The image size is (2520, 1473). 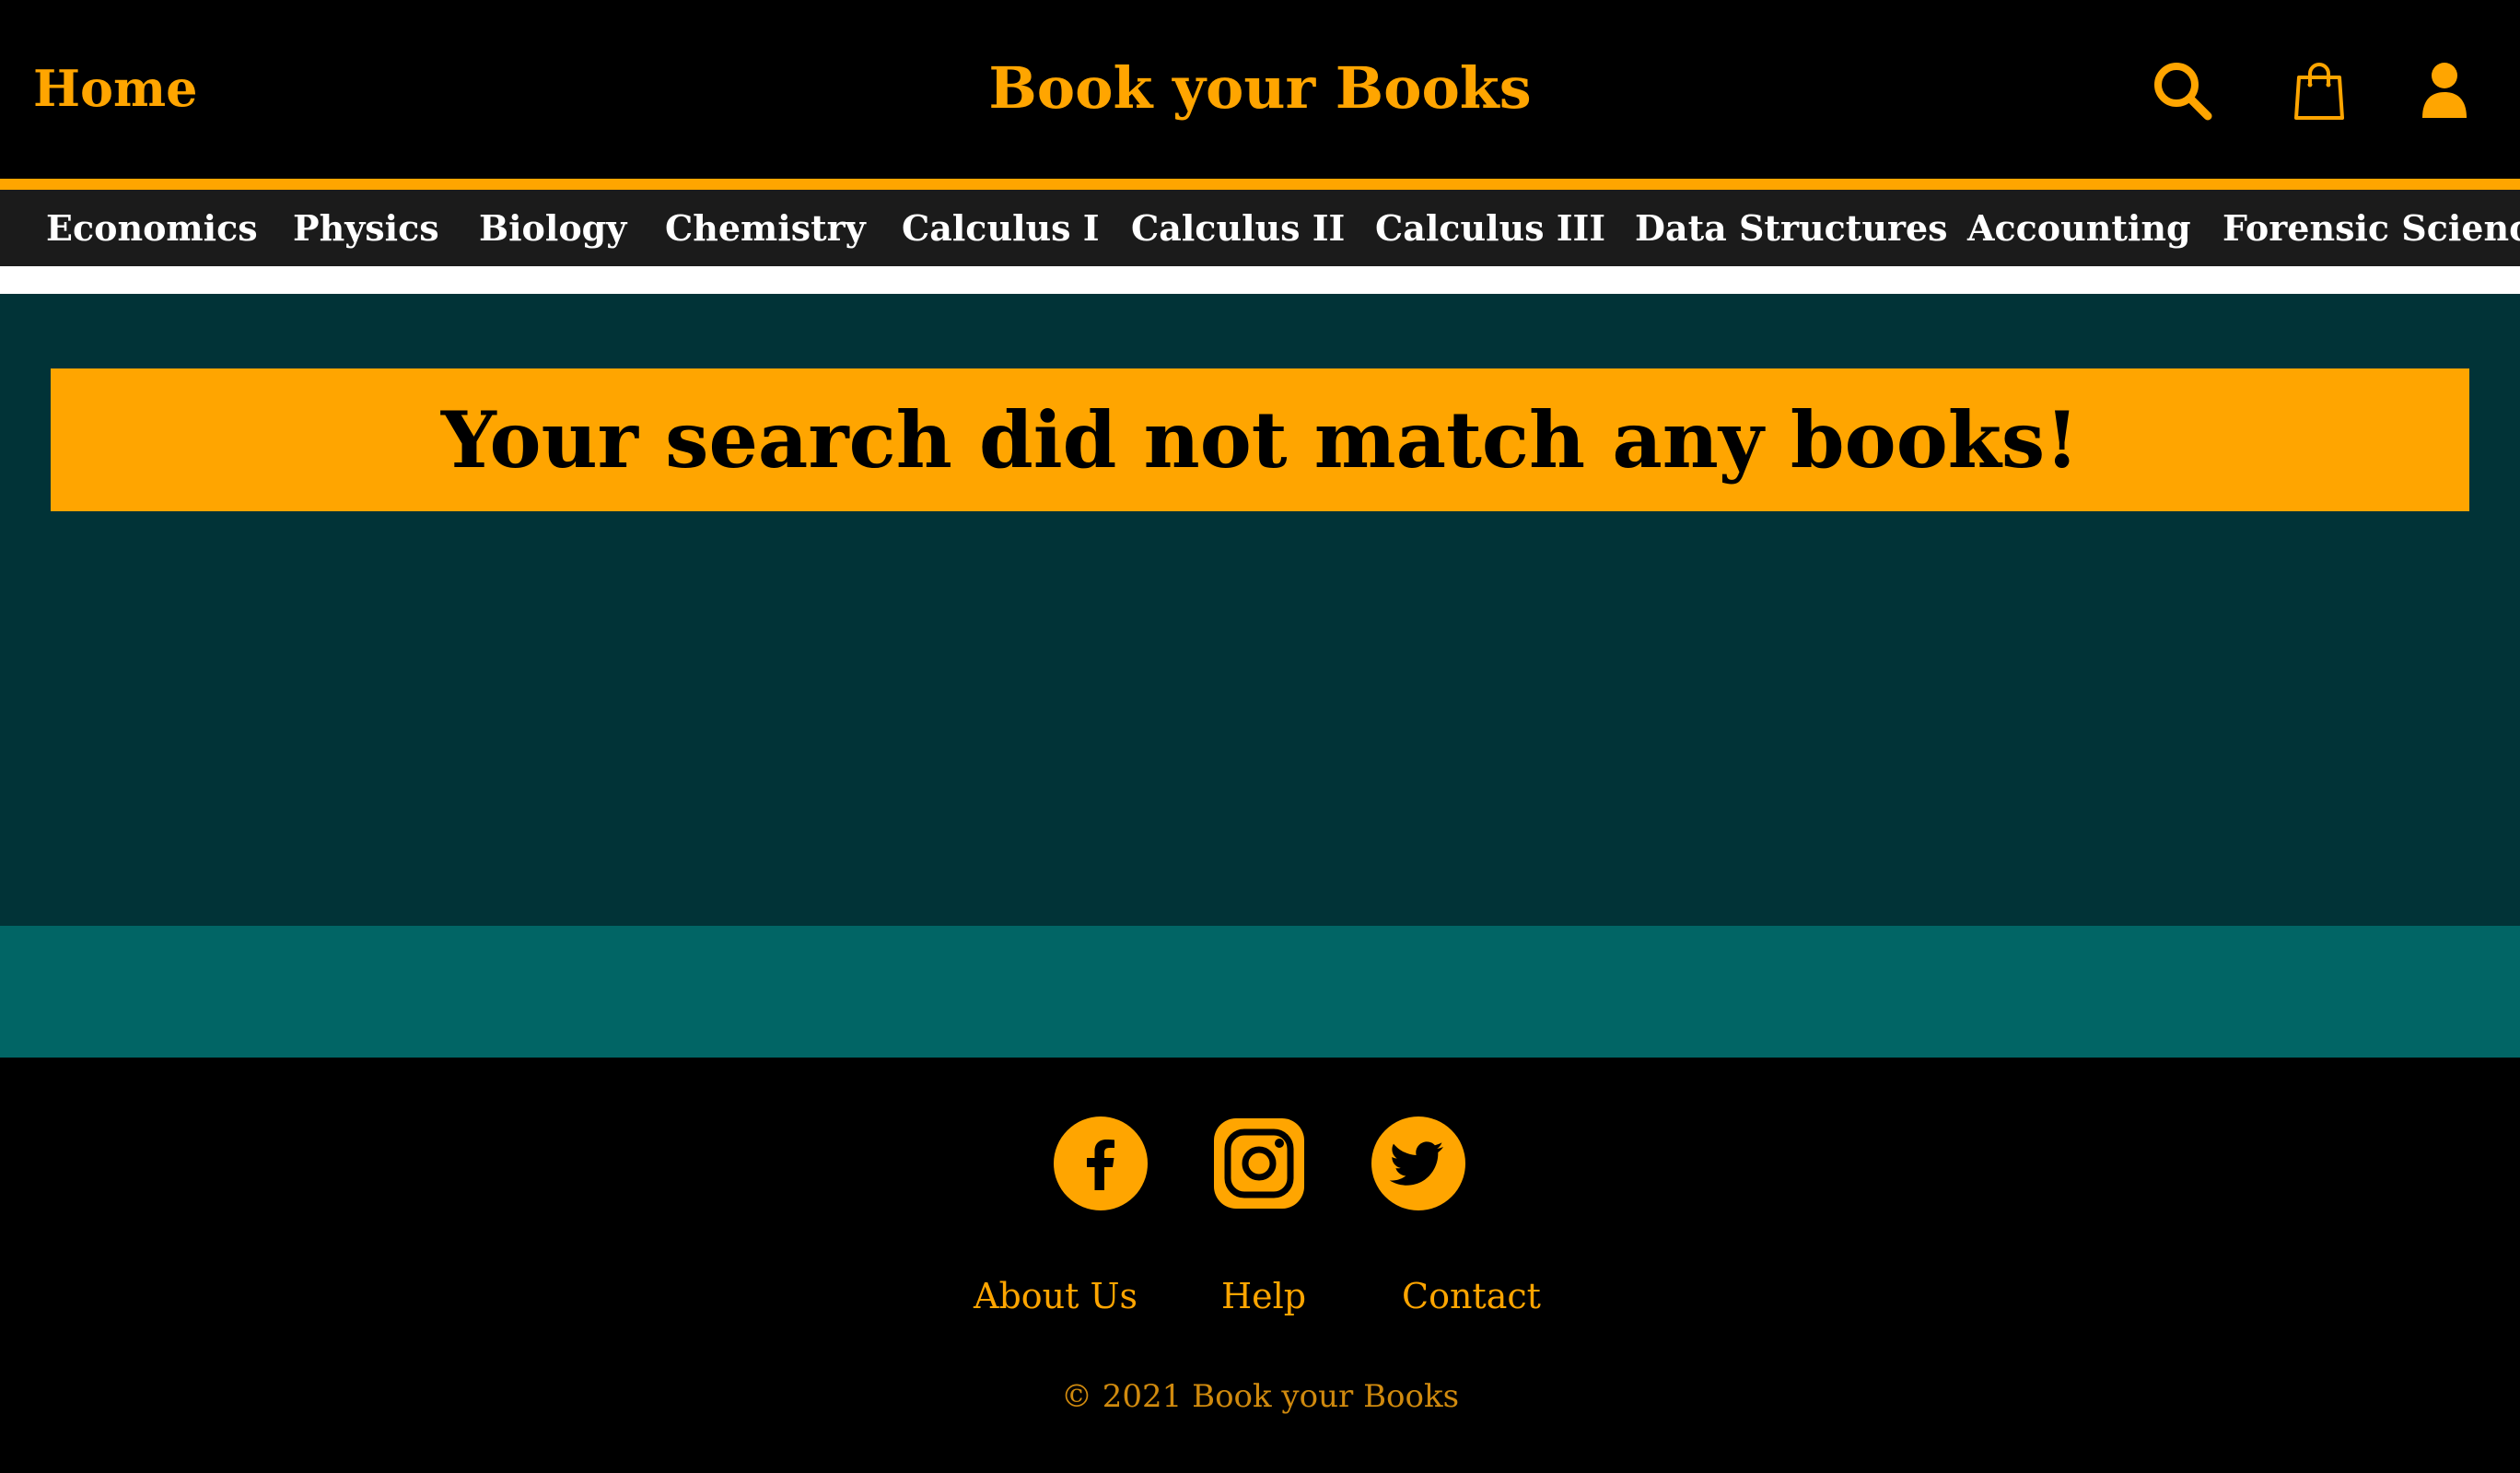 What do you see at coordinates (366, 228) in the screenshot?
I see `category-physics: Physics` at bounding box center [366, 228].